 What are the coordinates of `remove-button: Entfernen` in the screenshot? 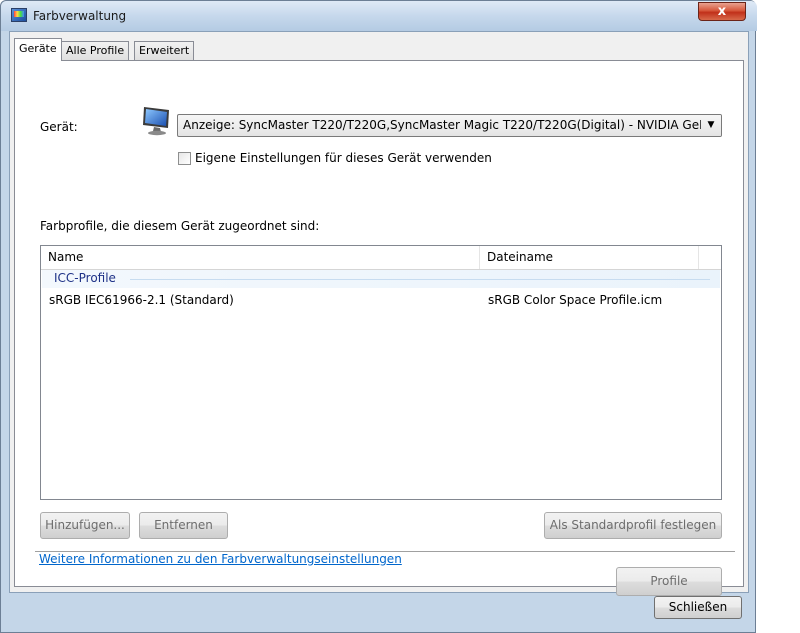 It's located at (183, 525).